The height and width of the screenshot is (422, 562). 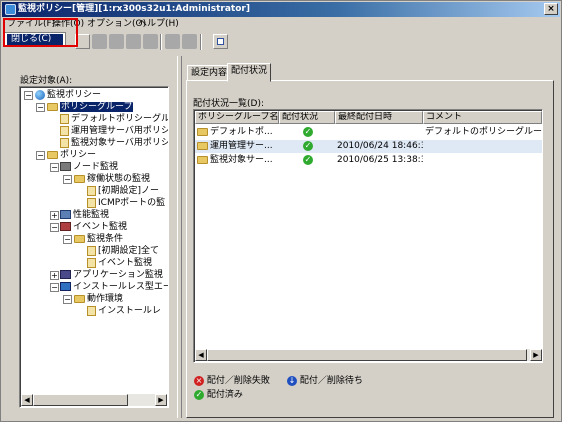 What do you see at coordinates (40, 32) in the screenshot?
I see `highlight-box` at bounding box center [40, 32].